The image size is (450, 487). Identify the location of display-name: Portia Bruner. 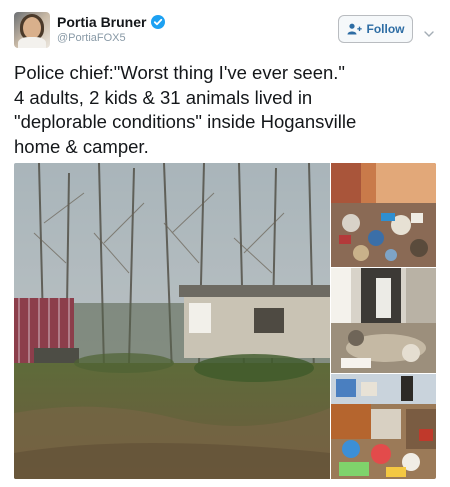
(101, 22).